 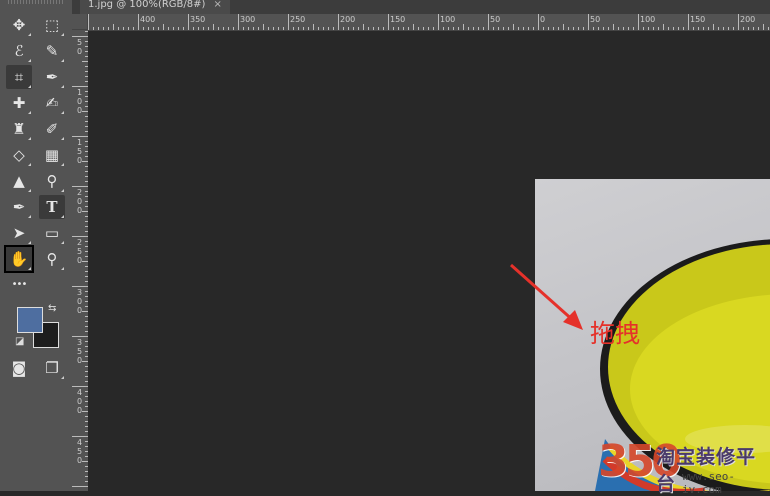 I want to click on history-brush-icon: ✐, so click(x=52, y=128).